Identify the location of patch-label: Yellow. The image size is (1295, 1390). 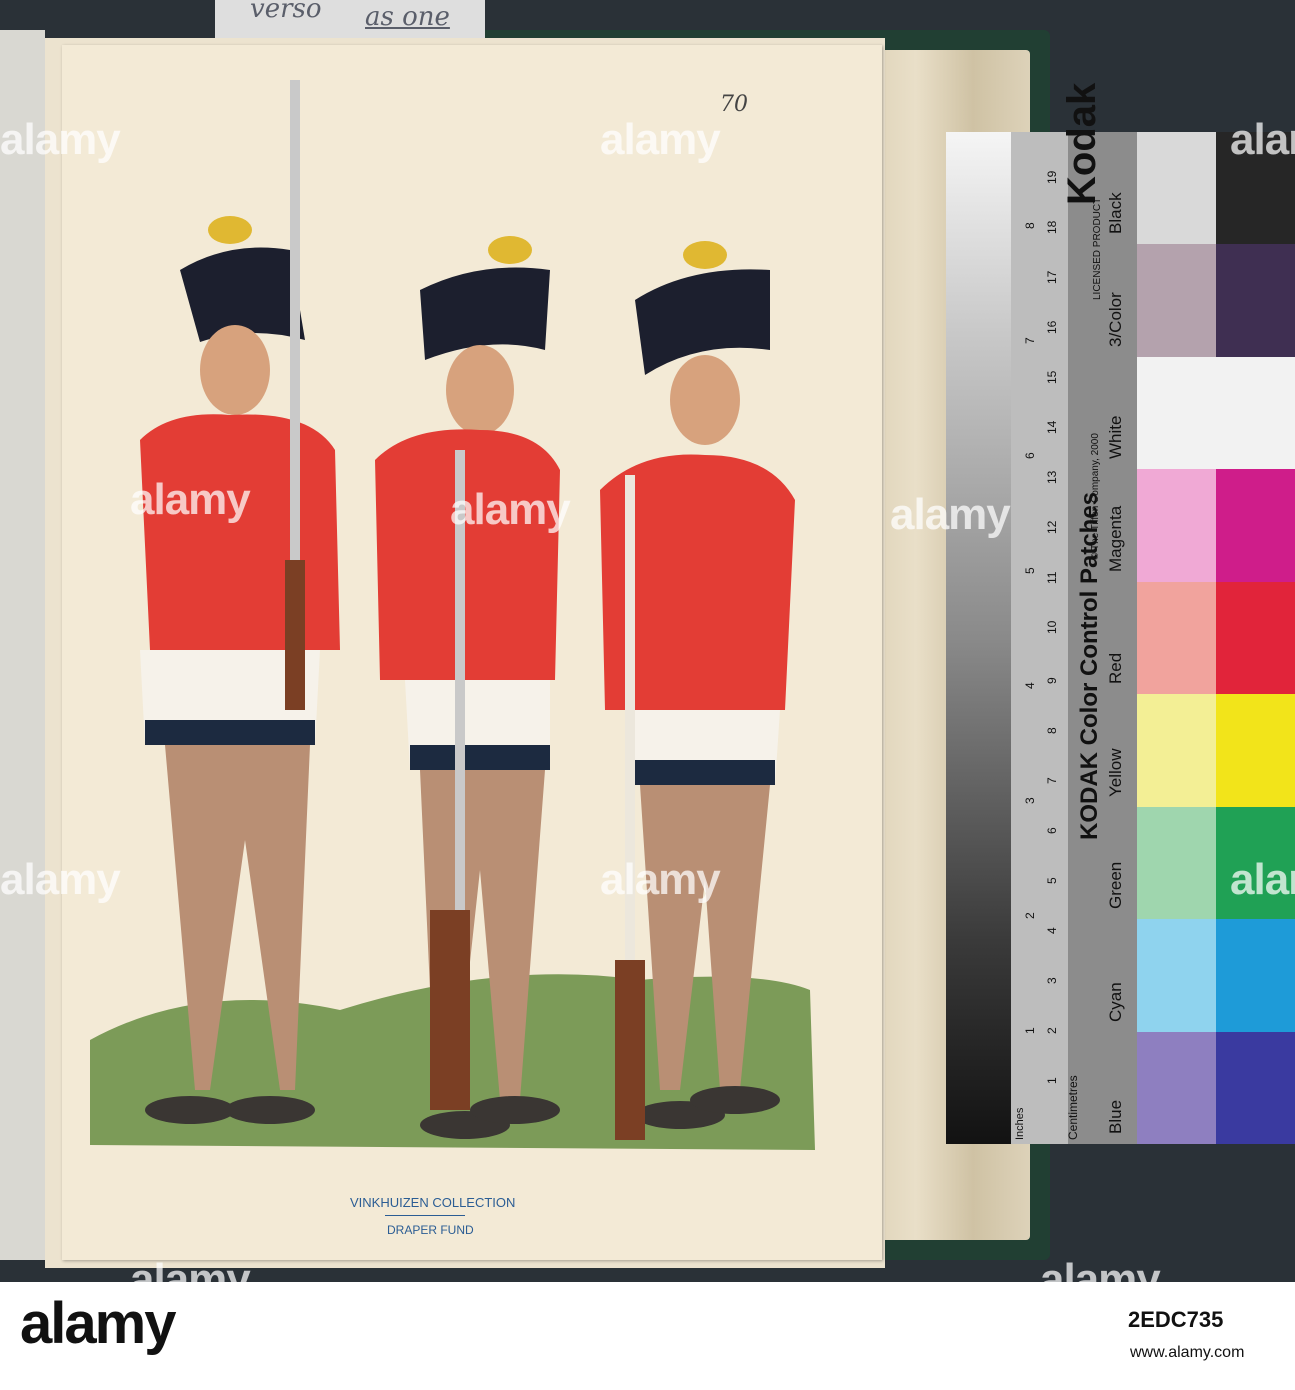
(1115, 772).